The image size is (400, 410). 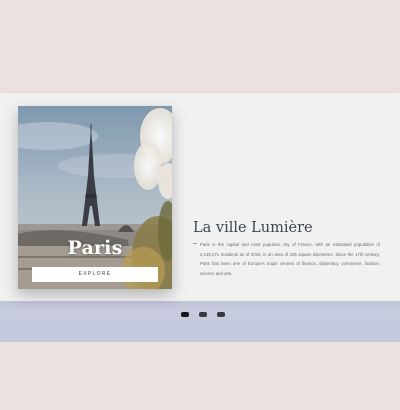 I want to click on pagination-dots, so click(x=203, y=315).